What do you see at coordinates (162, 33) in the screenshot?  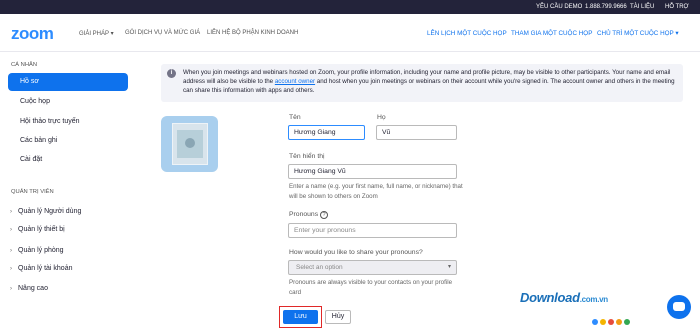 I see `nav-plans-pricing: GÓI DỊCH VỤ VÀ MỨC GIÁ` at bounding box center [162, 33].